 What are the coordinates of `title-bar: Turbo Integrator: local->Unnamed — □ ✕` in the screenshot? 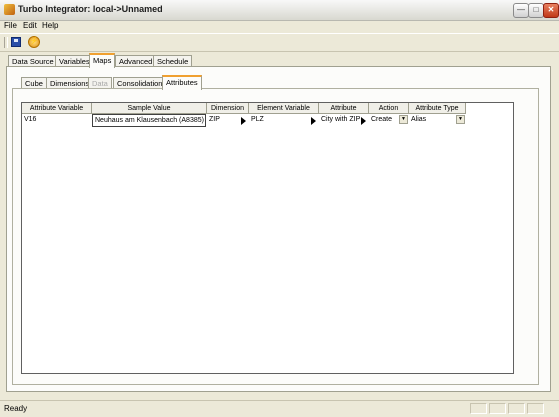 It's located at (279, 10).